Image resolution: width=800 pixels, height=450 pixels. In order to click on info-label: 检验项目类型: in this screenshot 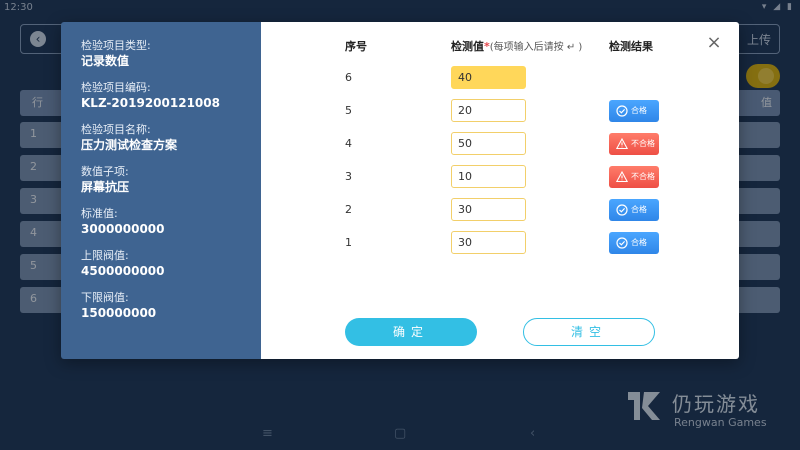, I will do `click(116, 45)`.